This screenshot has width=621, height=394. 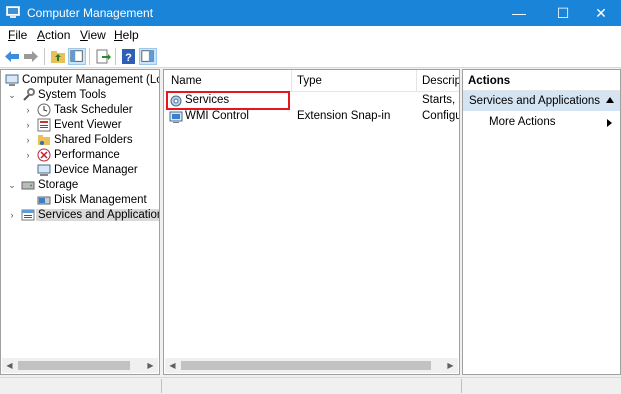 I want to click on menu-help: Help, so click(x=126, y=35).